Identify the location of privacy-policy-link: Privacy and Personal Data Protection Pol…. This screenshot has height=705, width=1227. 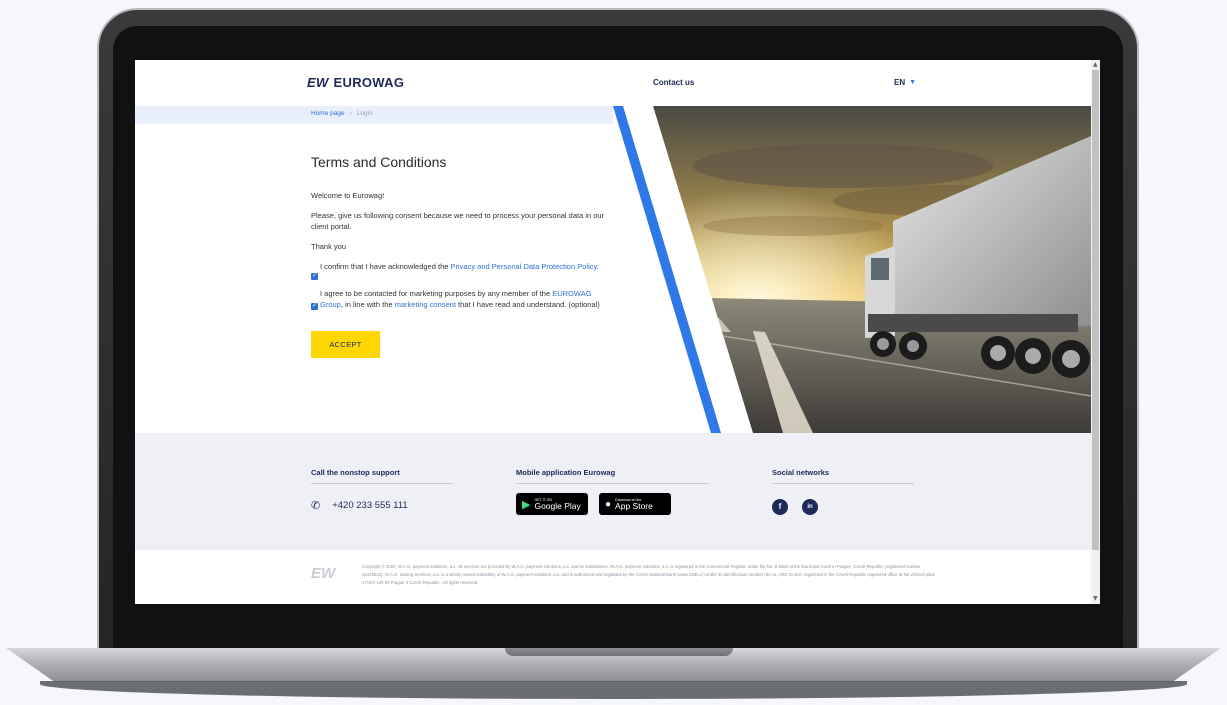
(524, 266).